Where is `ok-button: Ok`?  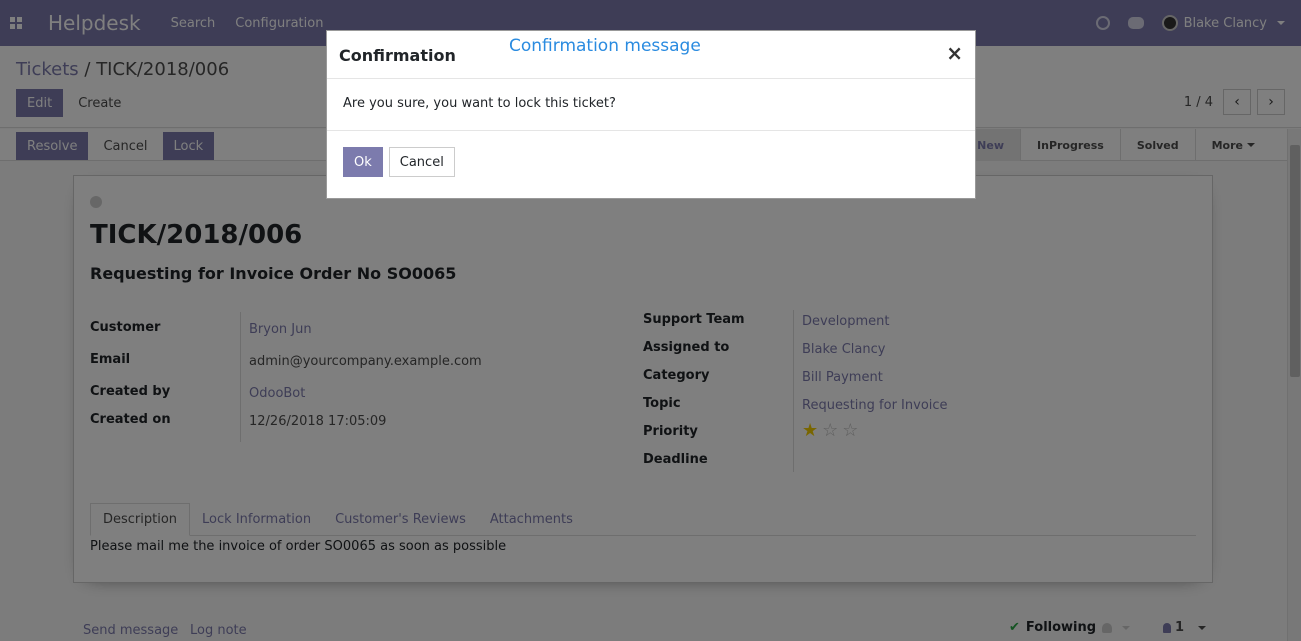
ok-button: Ok is located at coordinates (363, 162).